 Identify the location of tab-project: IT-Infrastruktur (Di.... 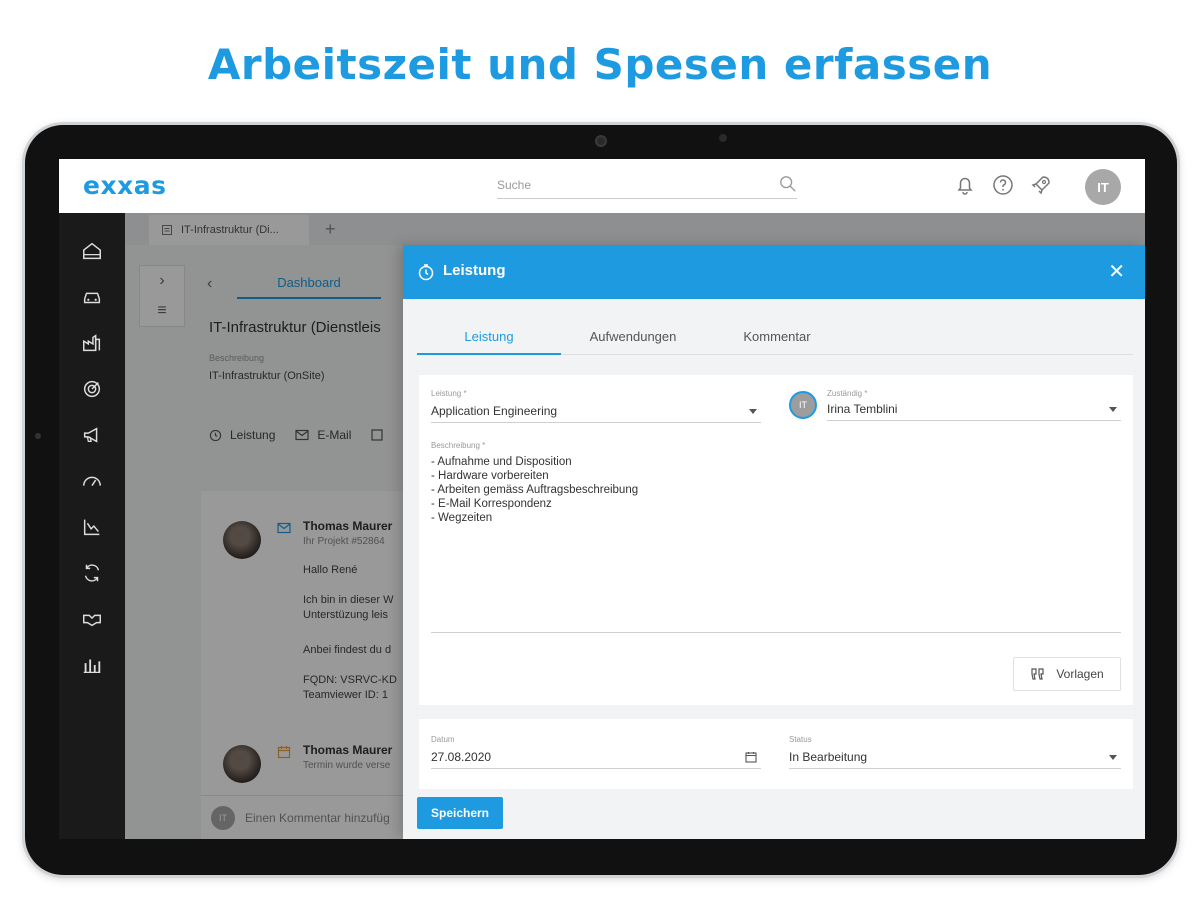
(229, 230).